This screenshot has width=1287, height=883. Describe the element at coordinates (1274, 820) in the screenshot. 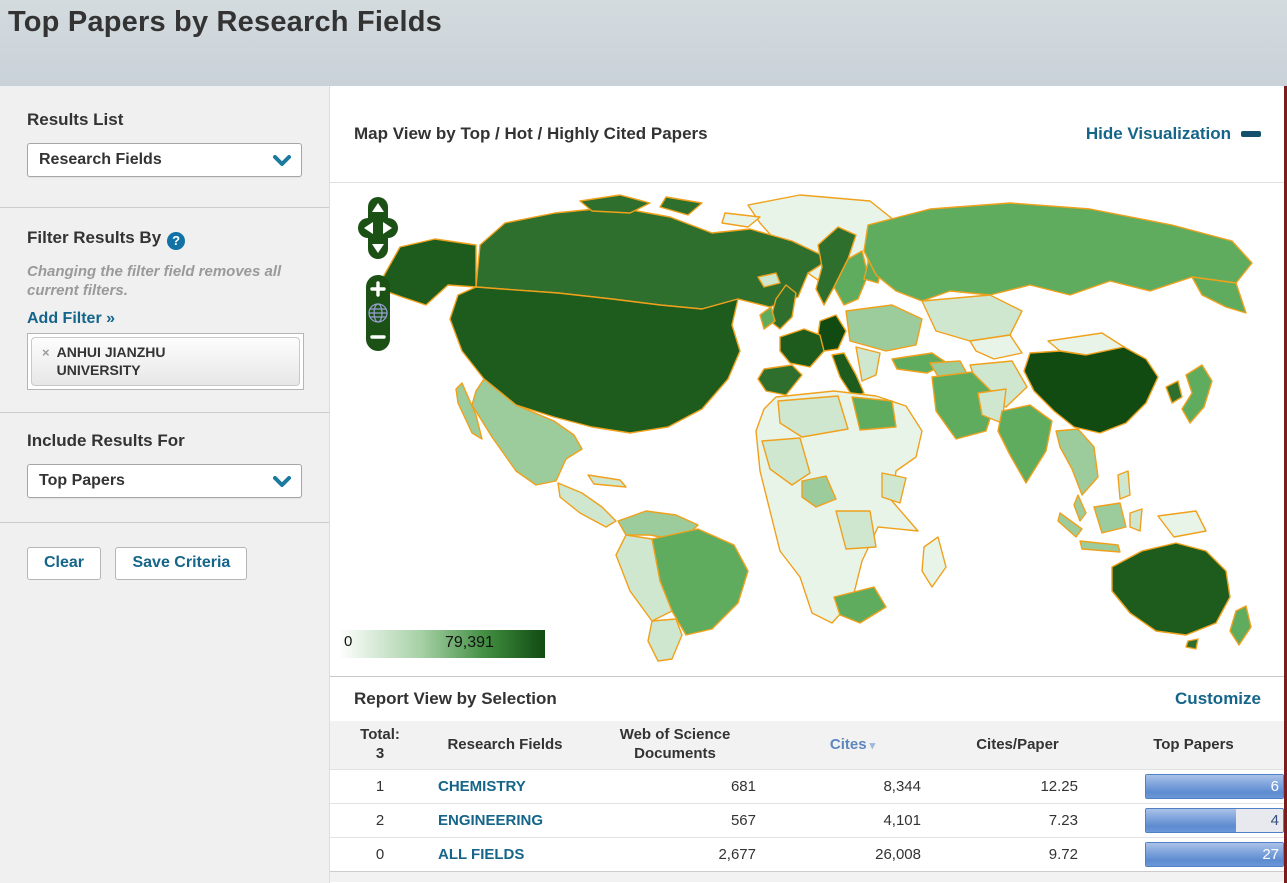

I see `top-papers-value: 4` at that location.